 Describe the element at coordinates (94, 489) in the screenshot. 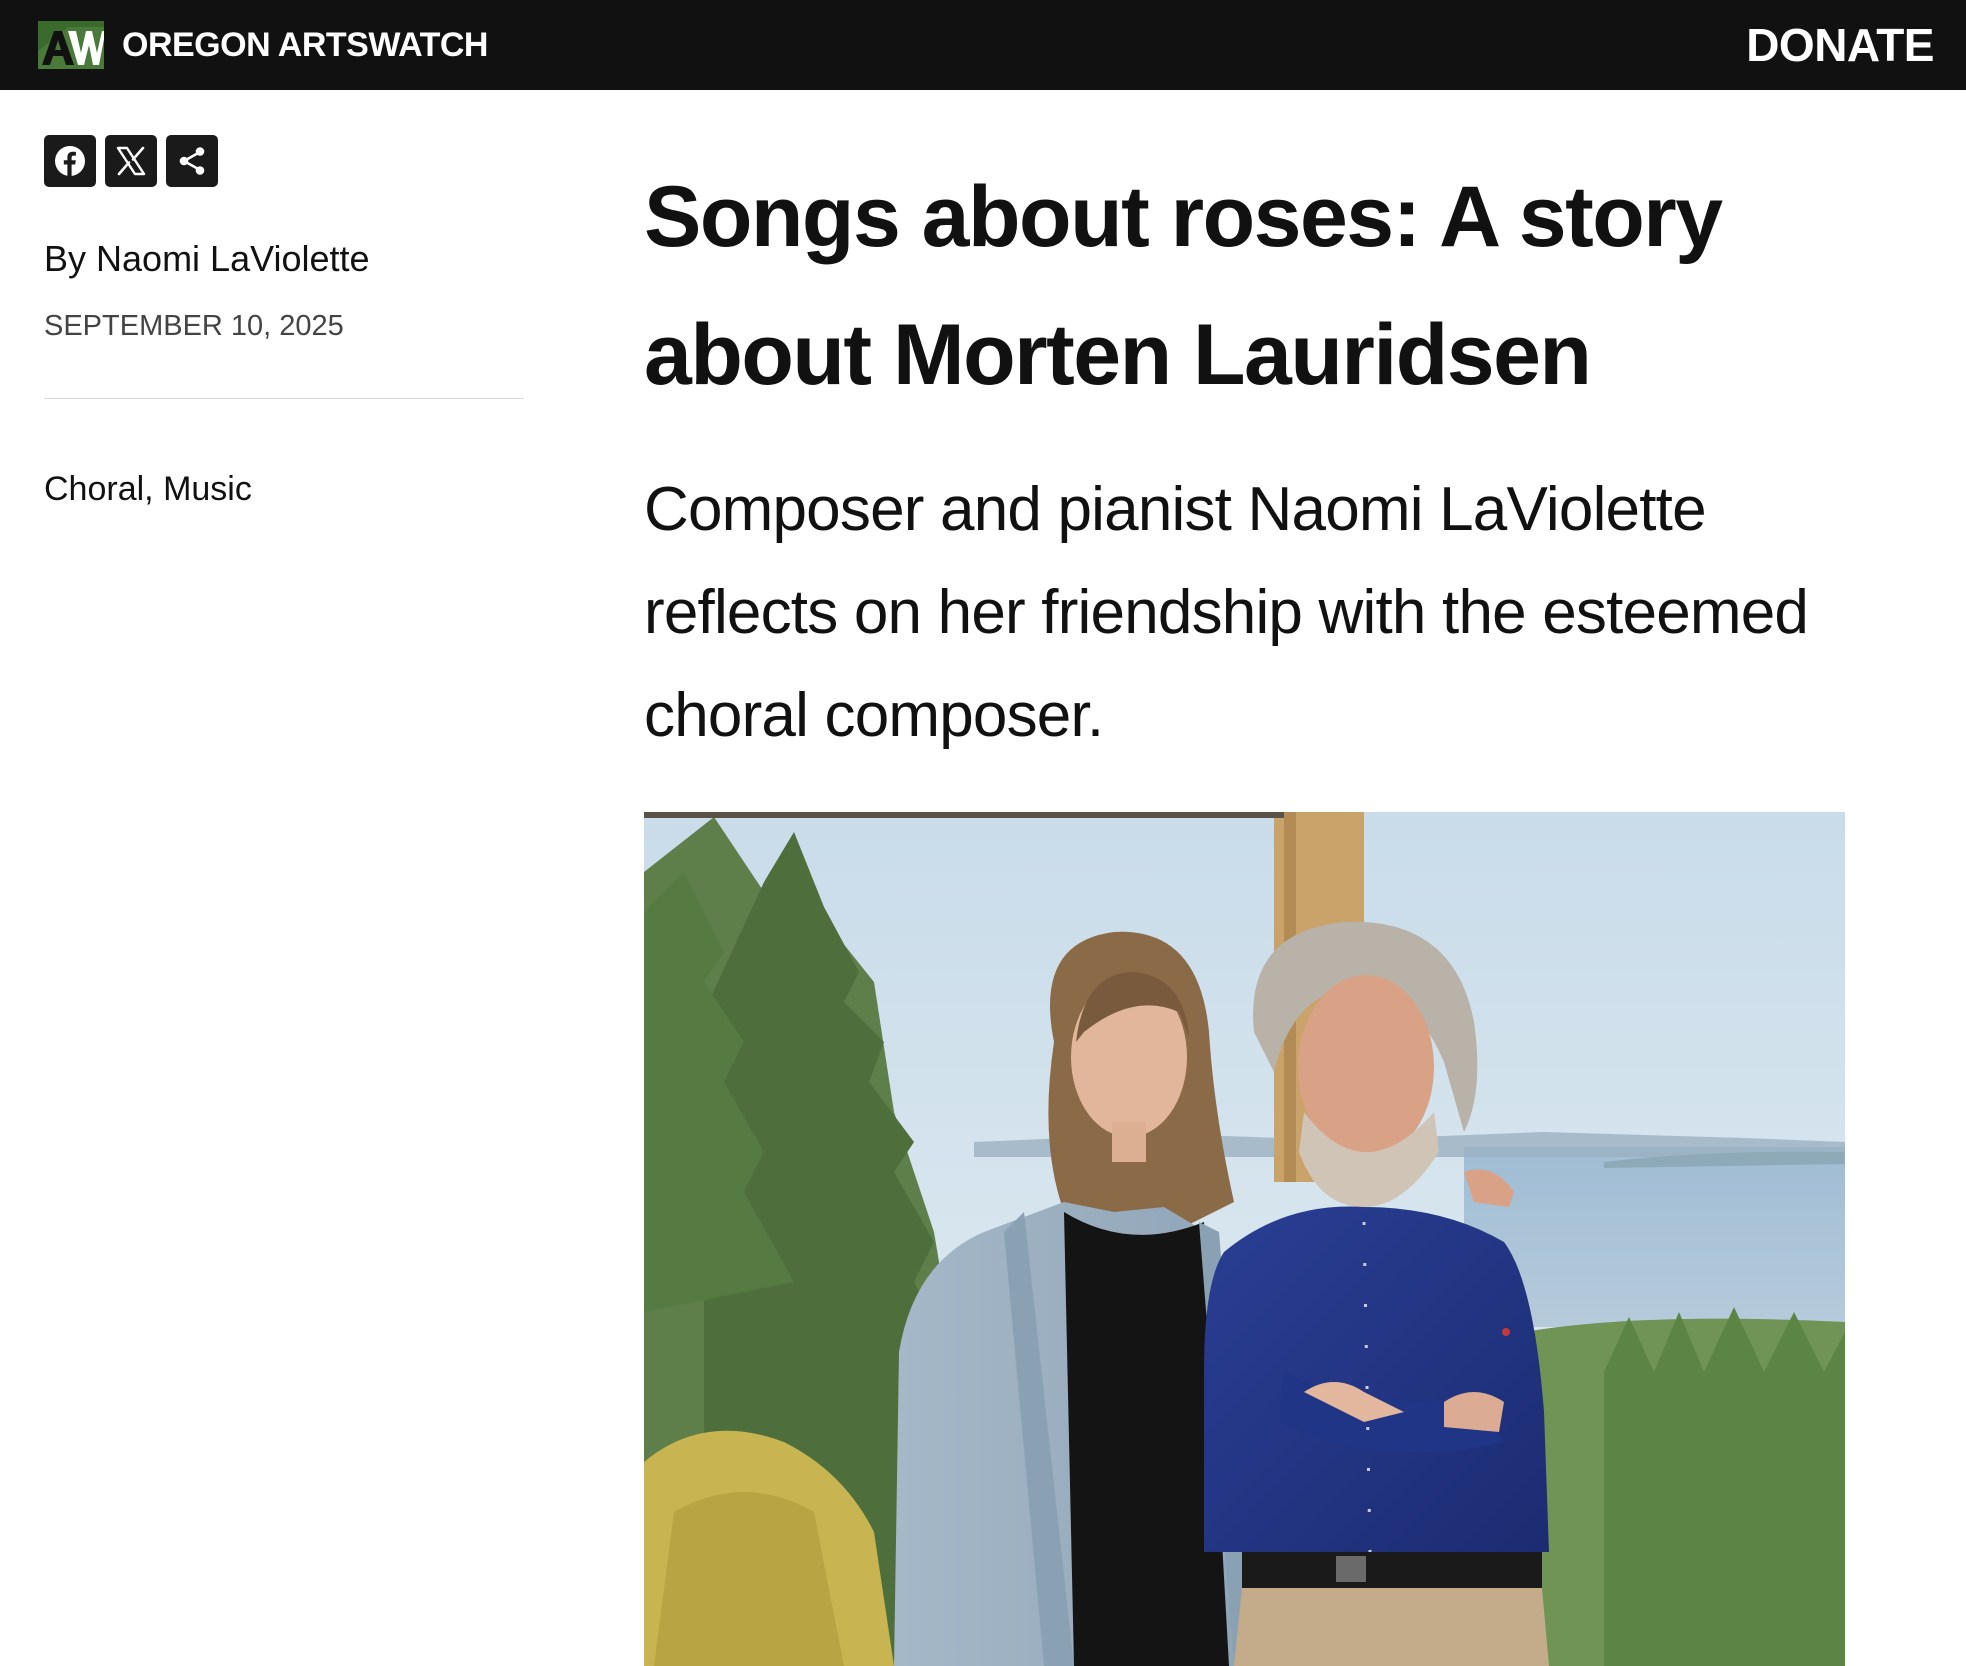

I see `category-link-choral: Choral` at that location.